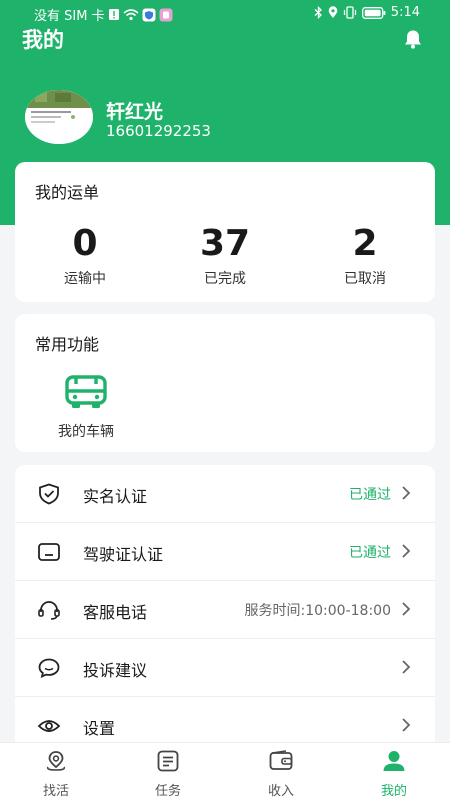  What do you see at coordinates (55, 791) in the screenshot?
I see `tab-label: 找活` at bounding box center [55, 791].